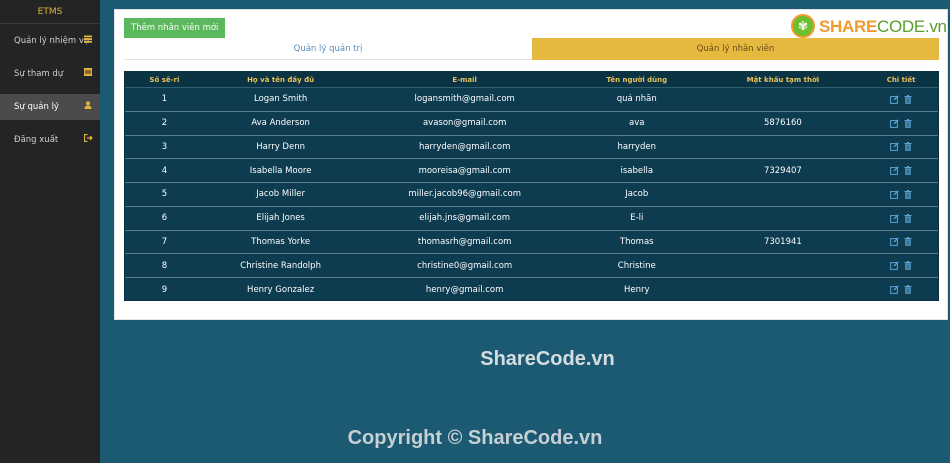  What do you see at coordinates (531, 148) in the screenshot?
I see `table-row: 3 Harry Denn harryden@gmail.com harryden` at bounding box center [531, 148].